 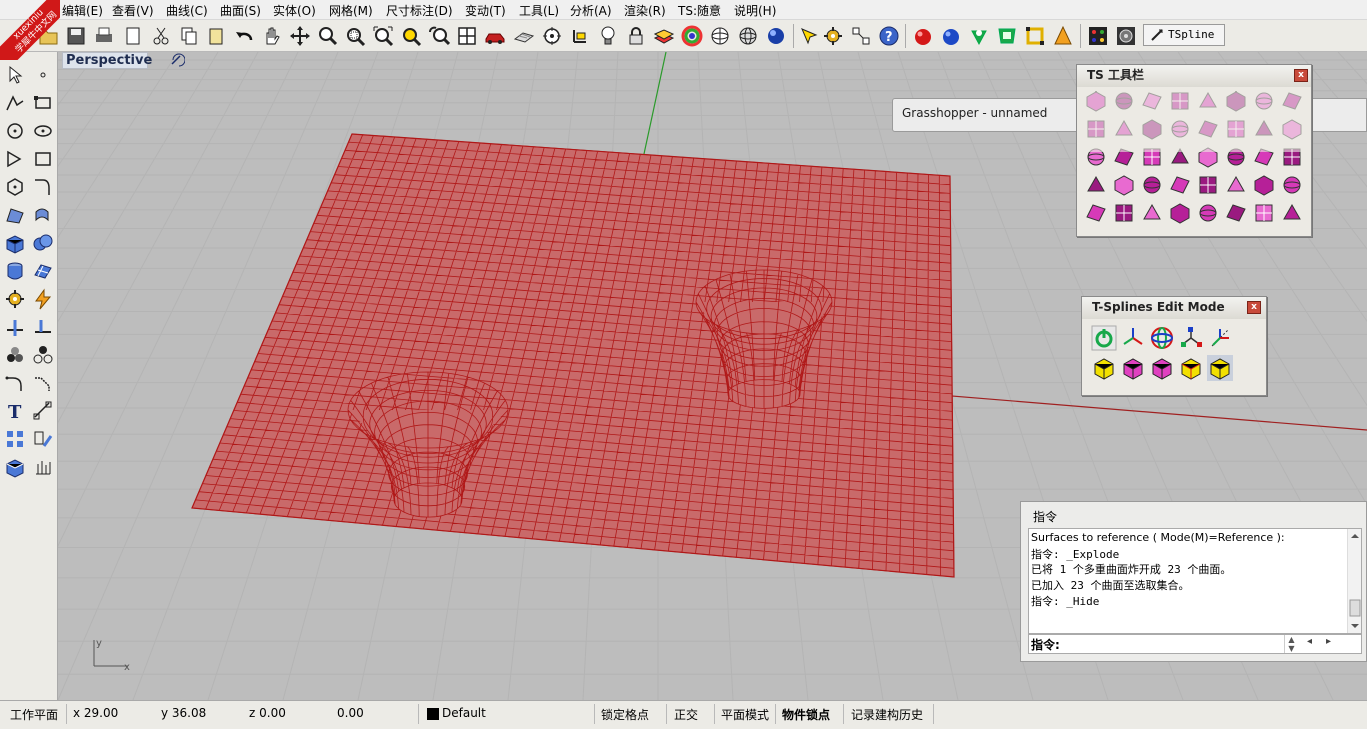 What do you see at coordinates (664, 36) in the screenshot?
I see `layer-icon` at bounding box center [664, 36].